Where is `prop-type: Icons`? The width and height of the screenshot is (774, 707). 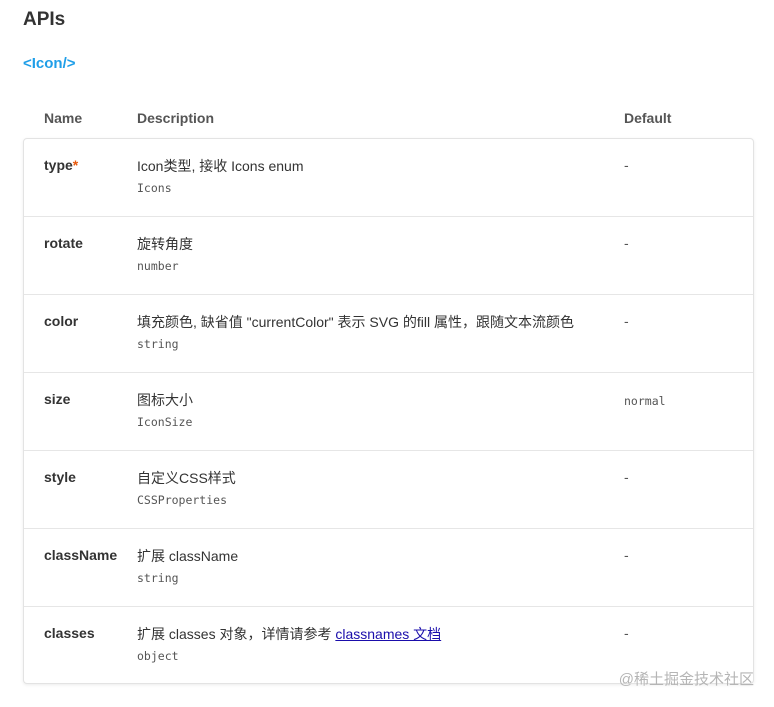 prop-type: Icons is located at coordinates (154, 188).